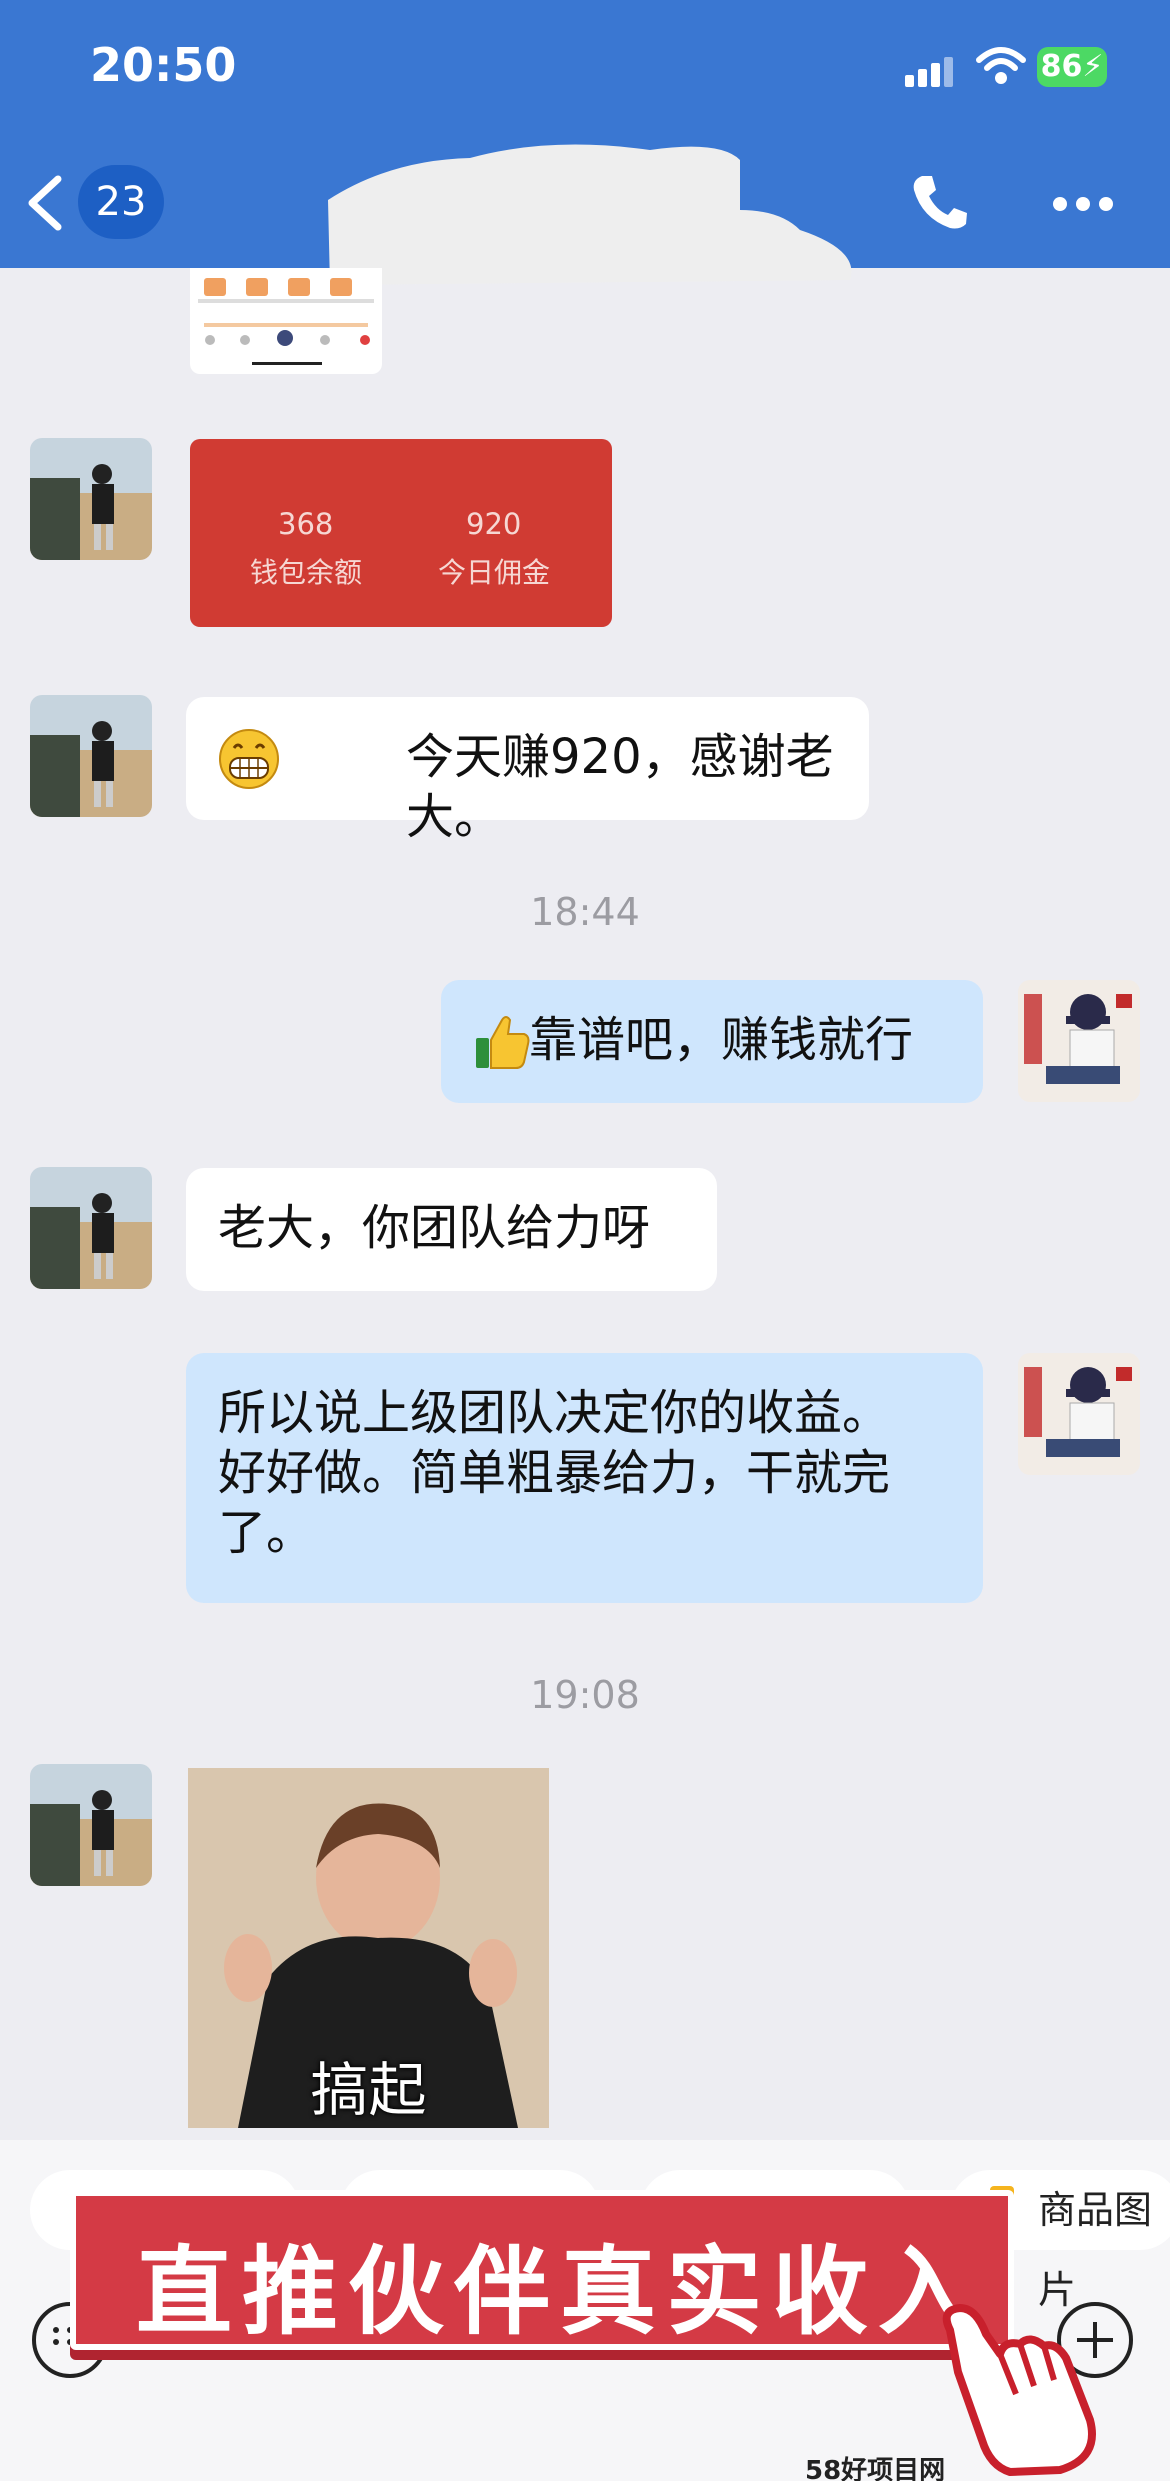 The image size is (1170, 2481). Describe the element at coordinates (554, 1413) in the screenshot. I see `message-line: 所以说上级团队决定你的收益。` at that location.